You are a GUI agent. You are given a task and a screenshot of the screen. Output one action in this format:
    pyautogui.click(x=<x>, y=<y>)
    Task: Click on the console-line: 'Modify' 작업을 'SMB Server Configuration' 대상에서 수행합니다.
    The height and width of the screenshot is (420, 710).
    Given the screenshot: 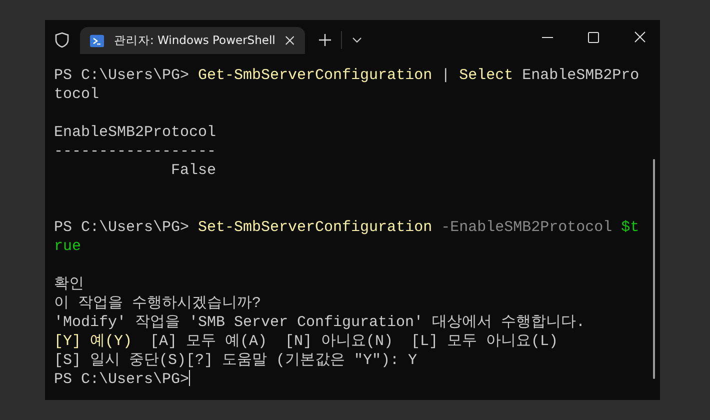 What is the action you would take?
    pyautogui.click(x=320, y=322)
    